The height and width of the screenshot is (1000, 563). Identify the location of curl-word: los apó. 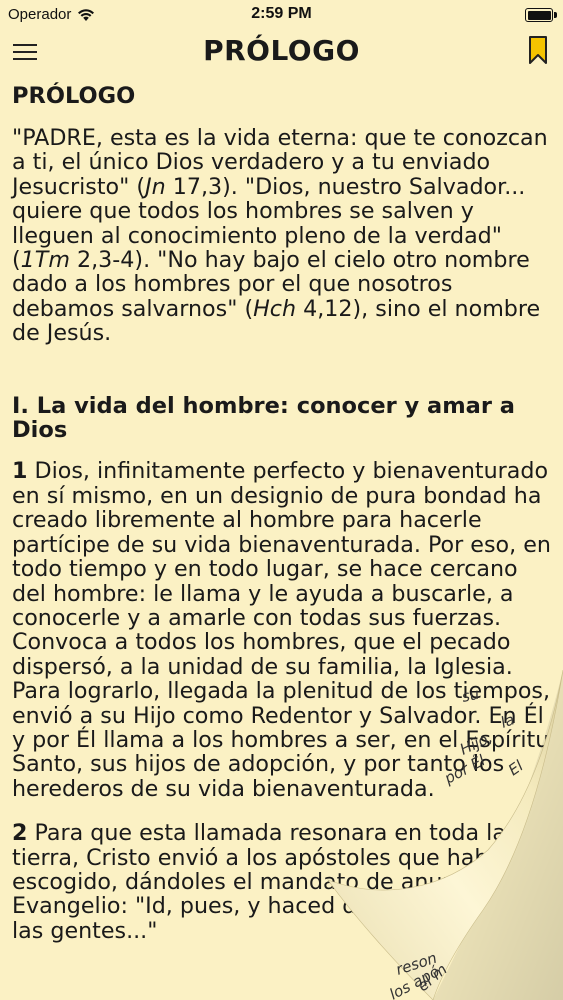
(414, 981).